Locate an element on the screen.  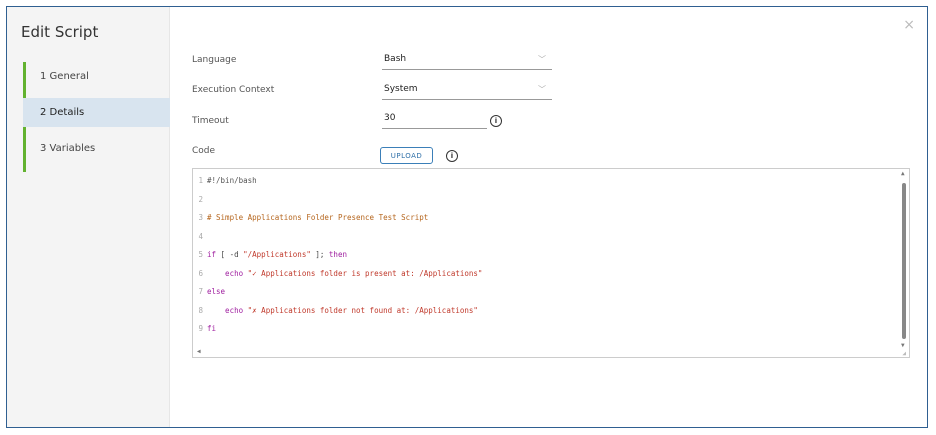
step-general: 1 General is located at coordinates (96, 76).